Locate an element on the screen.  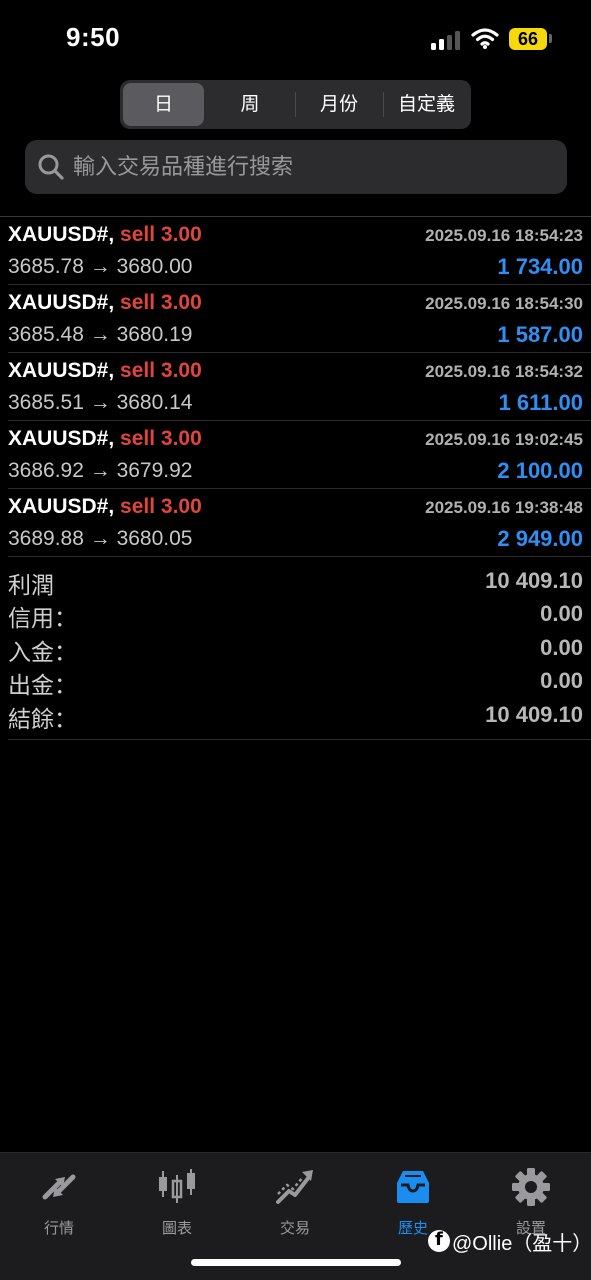
trade-time: 2025.09.16 18:54:23 is located at coordinates (504, 235).